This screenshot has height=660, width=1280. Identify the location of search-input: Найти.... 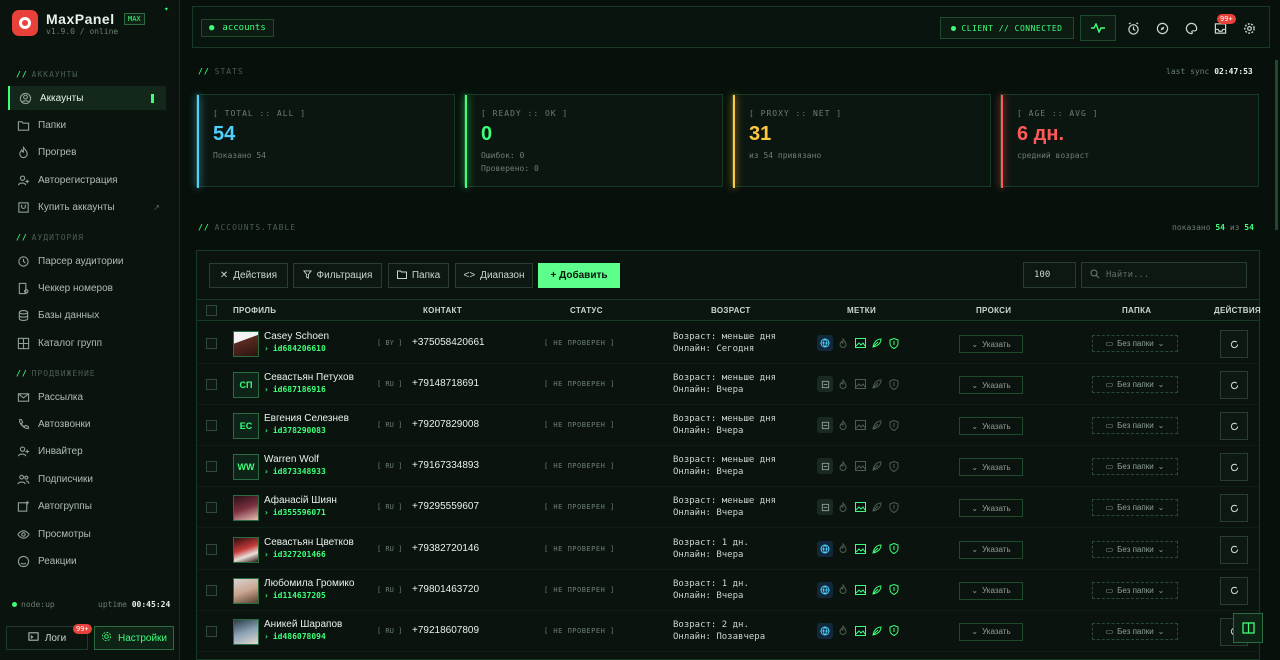
(1164, 275).